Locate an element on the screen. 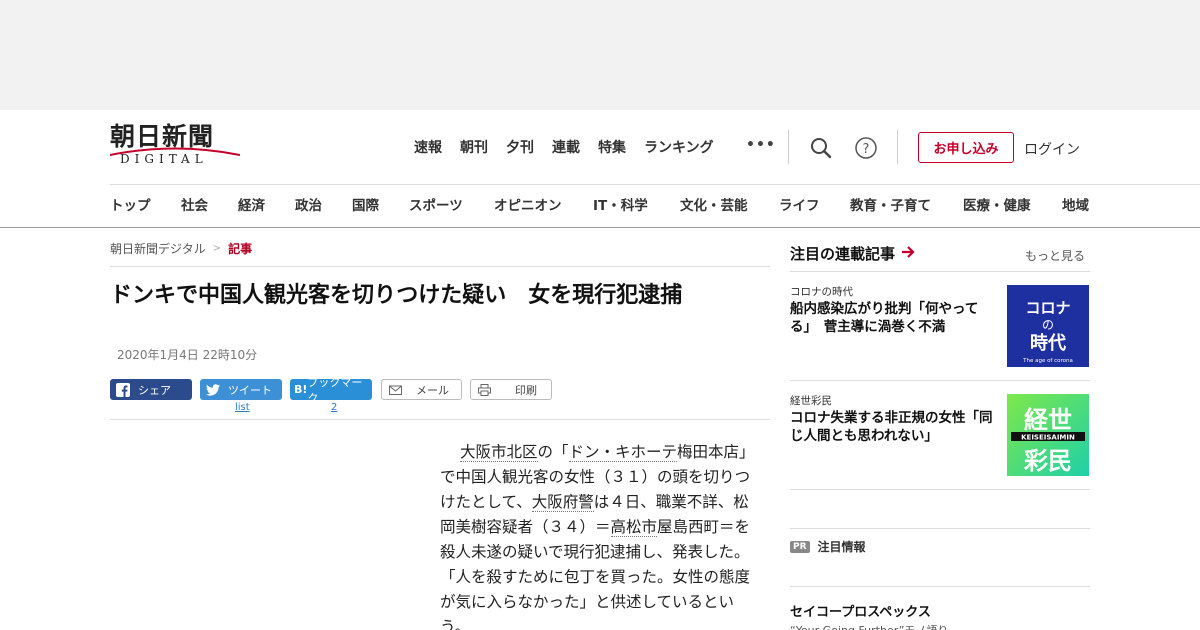  twitter-count-link: list is located at coordinates (242, 407).